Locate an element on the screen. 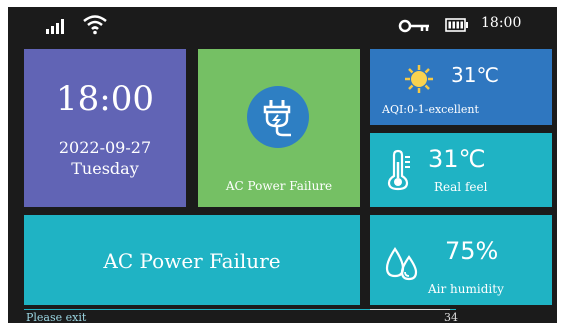 The height and width of the screenshot is (323, 563). real-feel-temperature: 31℃ is located at coordinates (457, 159).